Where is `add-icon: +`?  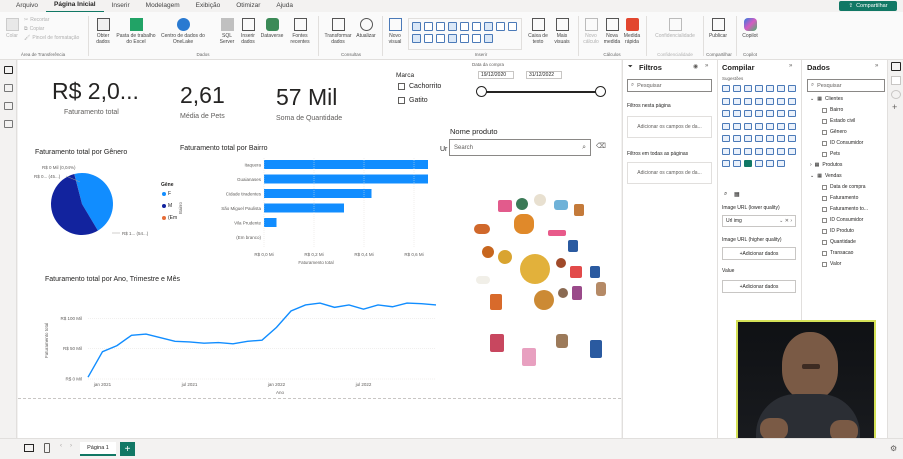 add-icon: + is located at coordinates (894, 107).